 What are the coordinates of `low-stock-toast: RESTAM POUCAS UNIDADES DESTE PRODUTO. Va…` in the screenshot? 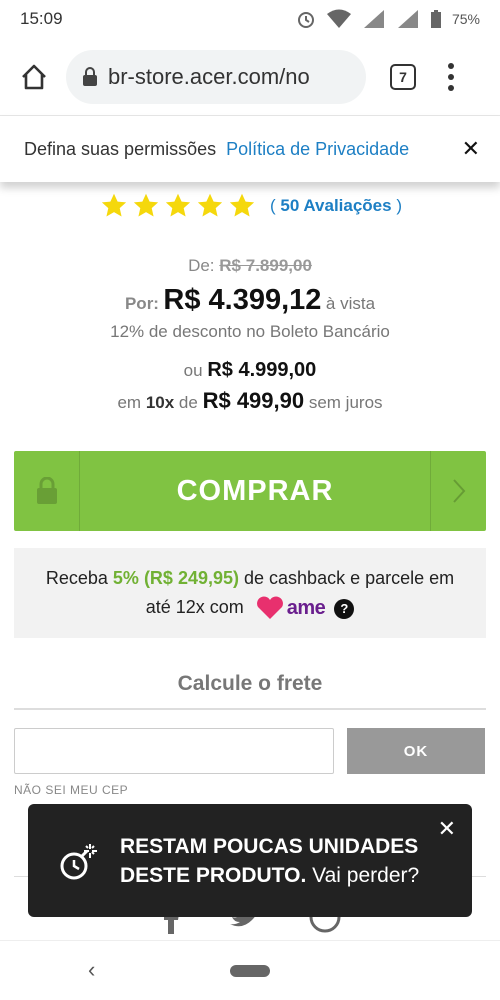 It's located at (250, 860).